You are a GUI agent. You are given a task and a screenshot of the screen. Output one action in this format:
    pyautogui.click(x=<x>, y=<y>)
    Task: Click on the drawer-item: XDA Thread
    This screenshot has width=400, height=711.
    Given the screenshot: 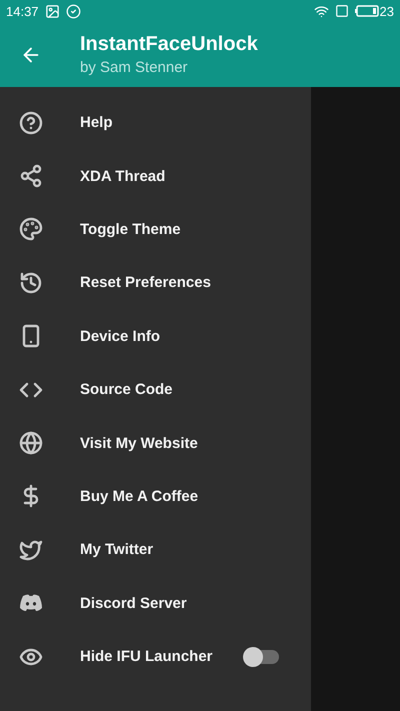 What is the action you would take?
    pyautogui.click(x=161, y=176)
    